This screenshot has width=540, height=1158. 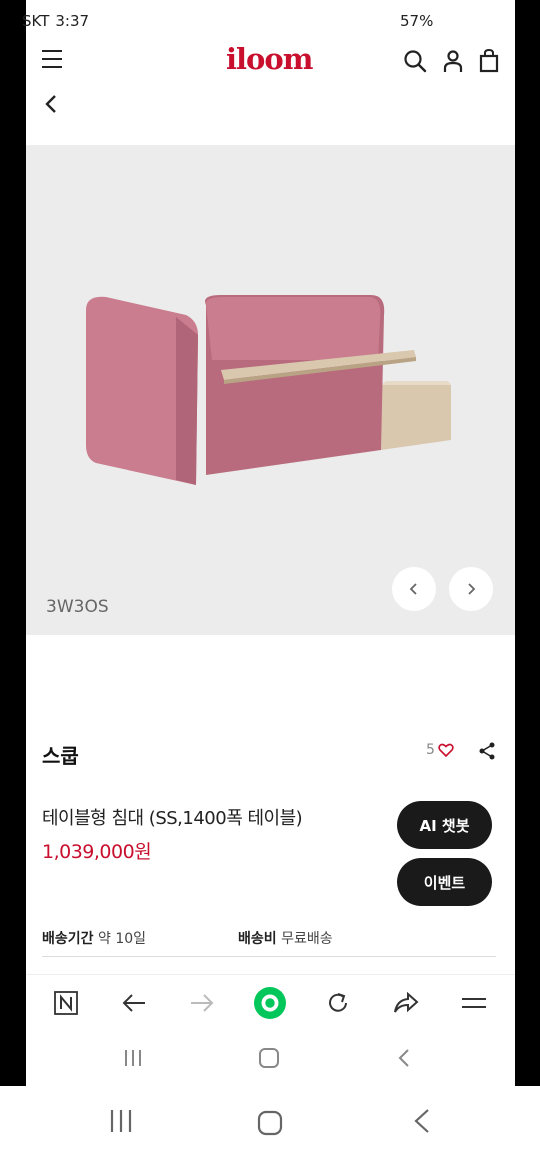 What do you see at coordinates (307, 939) in the screenshot?
I see `delivery-fee-value: 무료배송` at bounding box center [307, 939].